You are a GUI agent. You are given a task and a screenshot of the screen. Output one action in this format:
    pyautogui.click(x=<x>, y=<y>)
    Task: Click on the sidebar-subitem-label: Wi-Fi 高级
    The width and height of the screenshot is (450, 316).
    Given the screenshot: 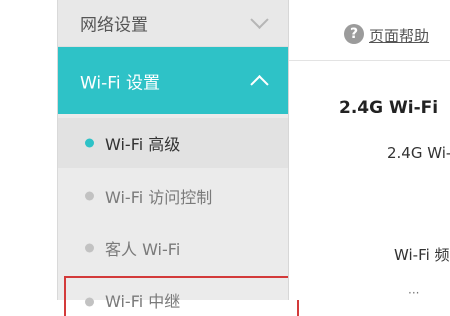 What is the action you would take?
    pyautogui.click(x=143, y=144)
    